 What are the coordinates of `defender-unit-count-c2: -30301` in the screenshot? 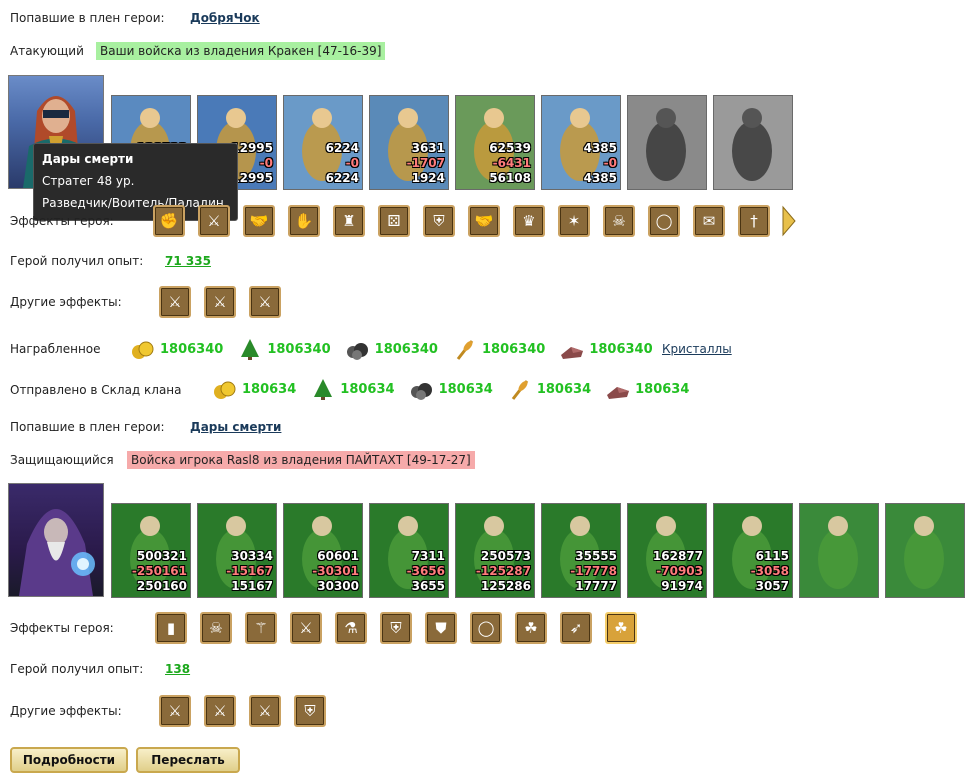 It's located at (335, 571).